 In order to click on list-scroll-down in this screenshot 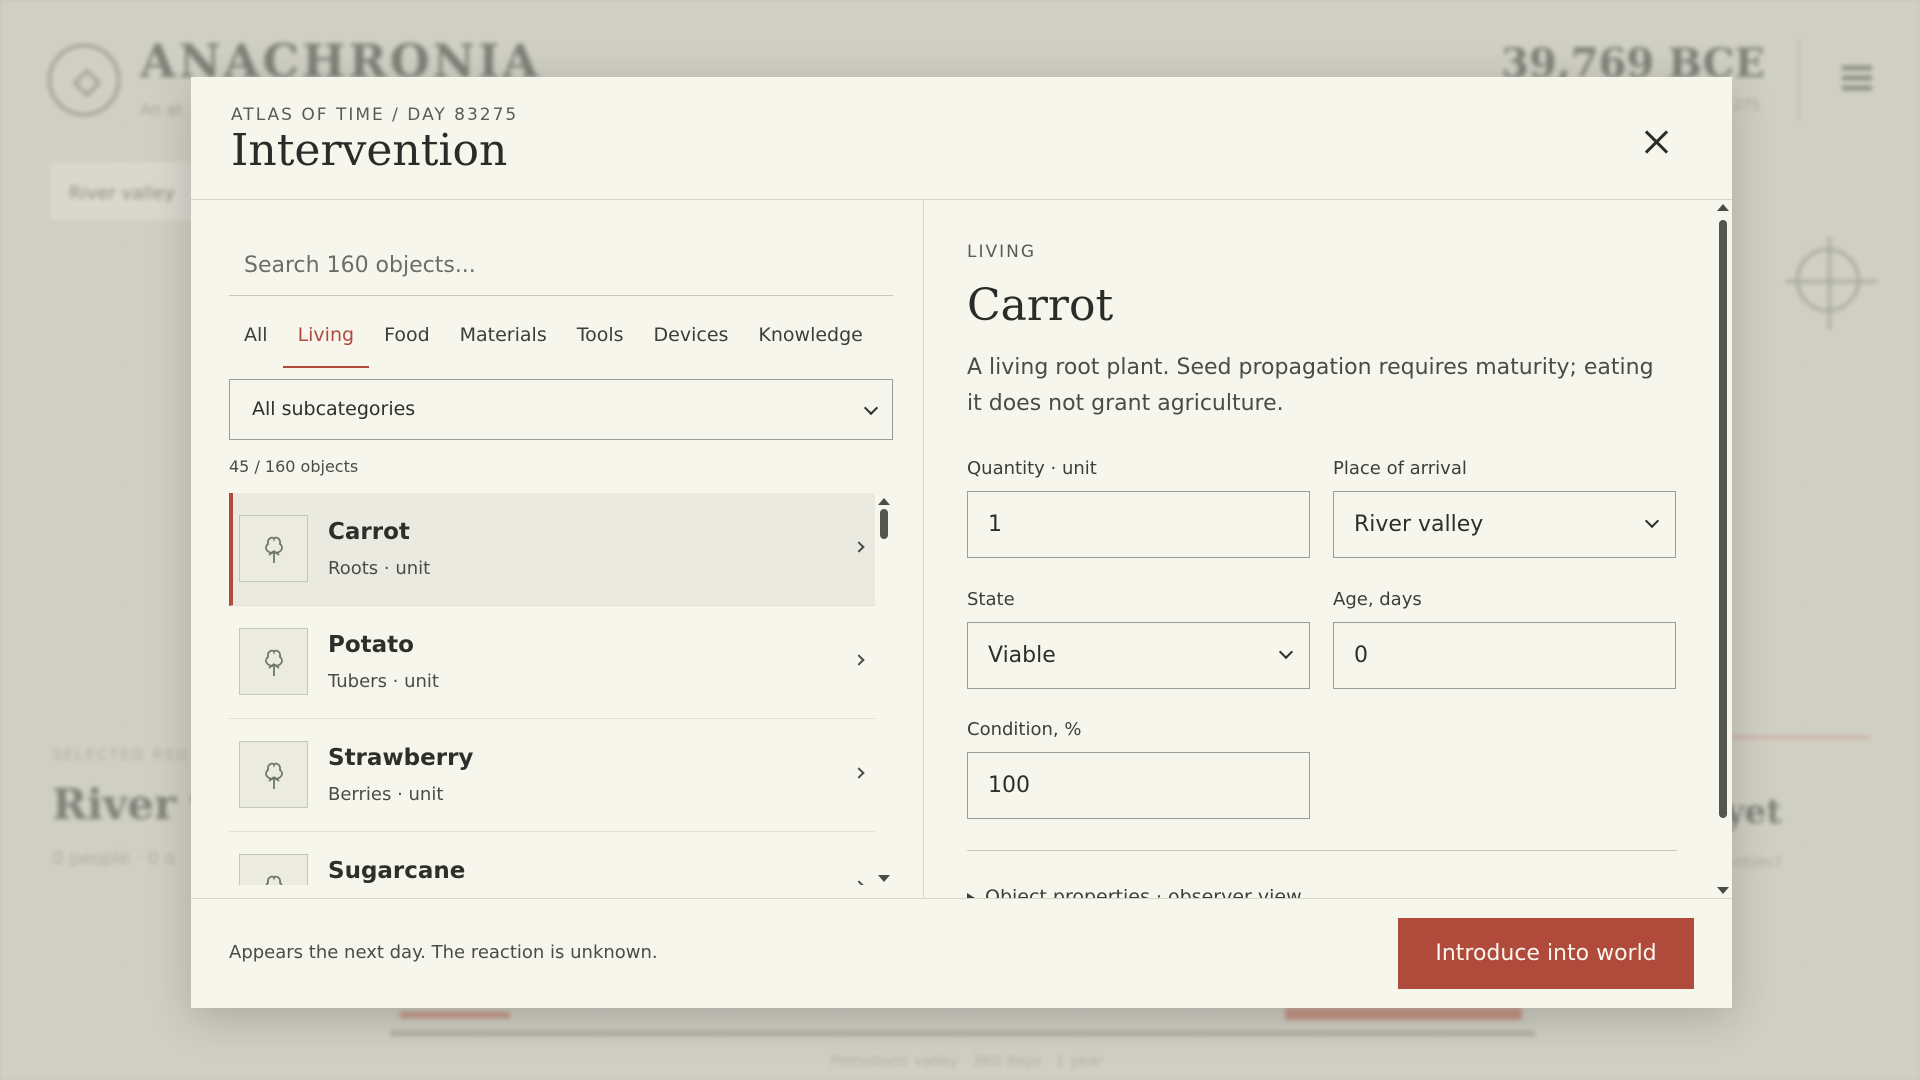, I will do `click(884, 878)`.